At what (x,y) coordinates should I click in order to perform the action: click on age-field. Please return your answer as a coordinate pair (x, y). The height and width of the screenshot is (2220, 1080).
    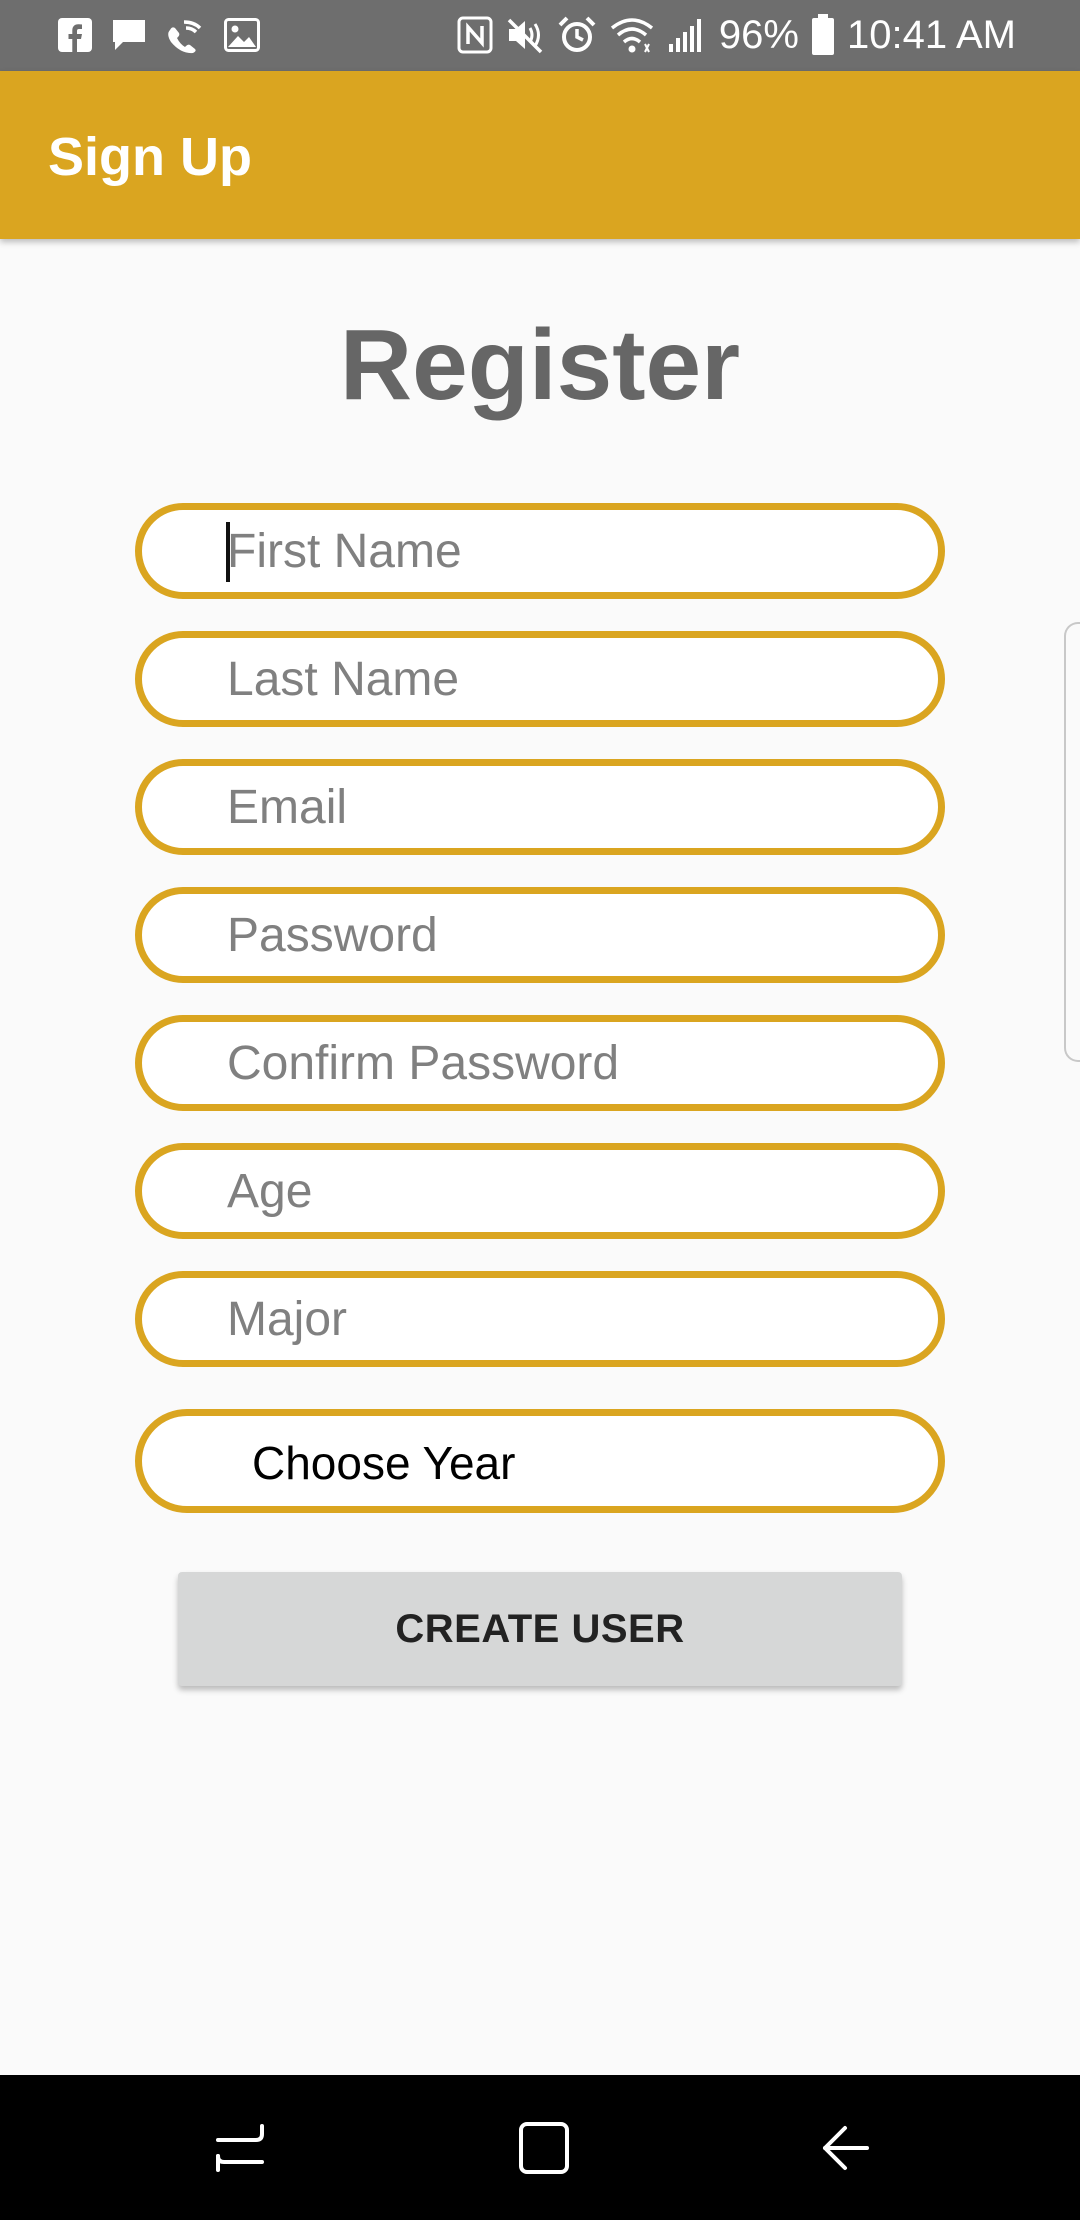
    Looking at the image, I should click on (540, 1191).